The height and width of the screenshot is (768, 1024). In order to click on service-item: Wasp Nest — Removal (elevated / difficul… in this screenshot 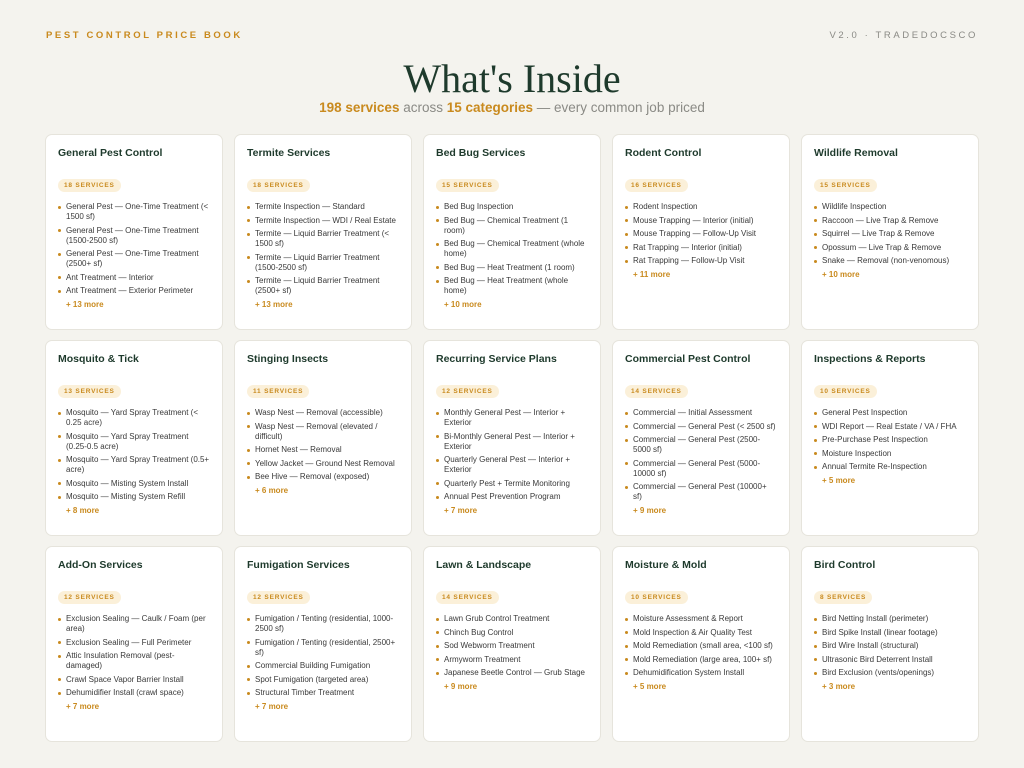, I will do `click(323, 432)`.